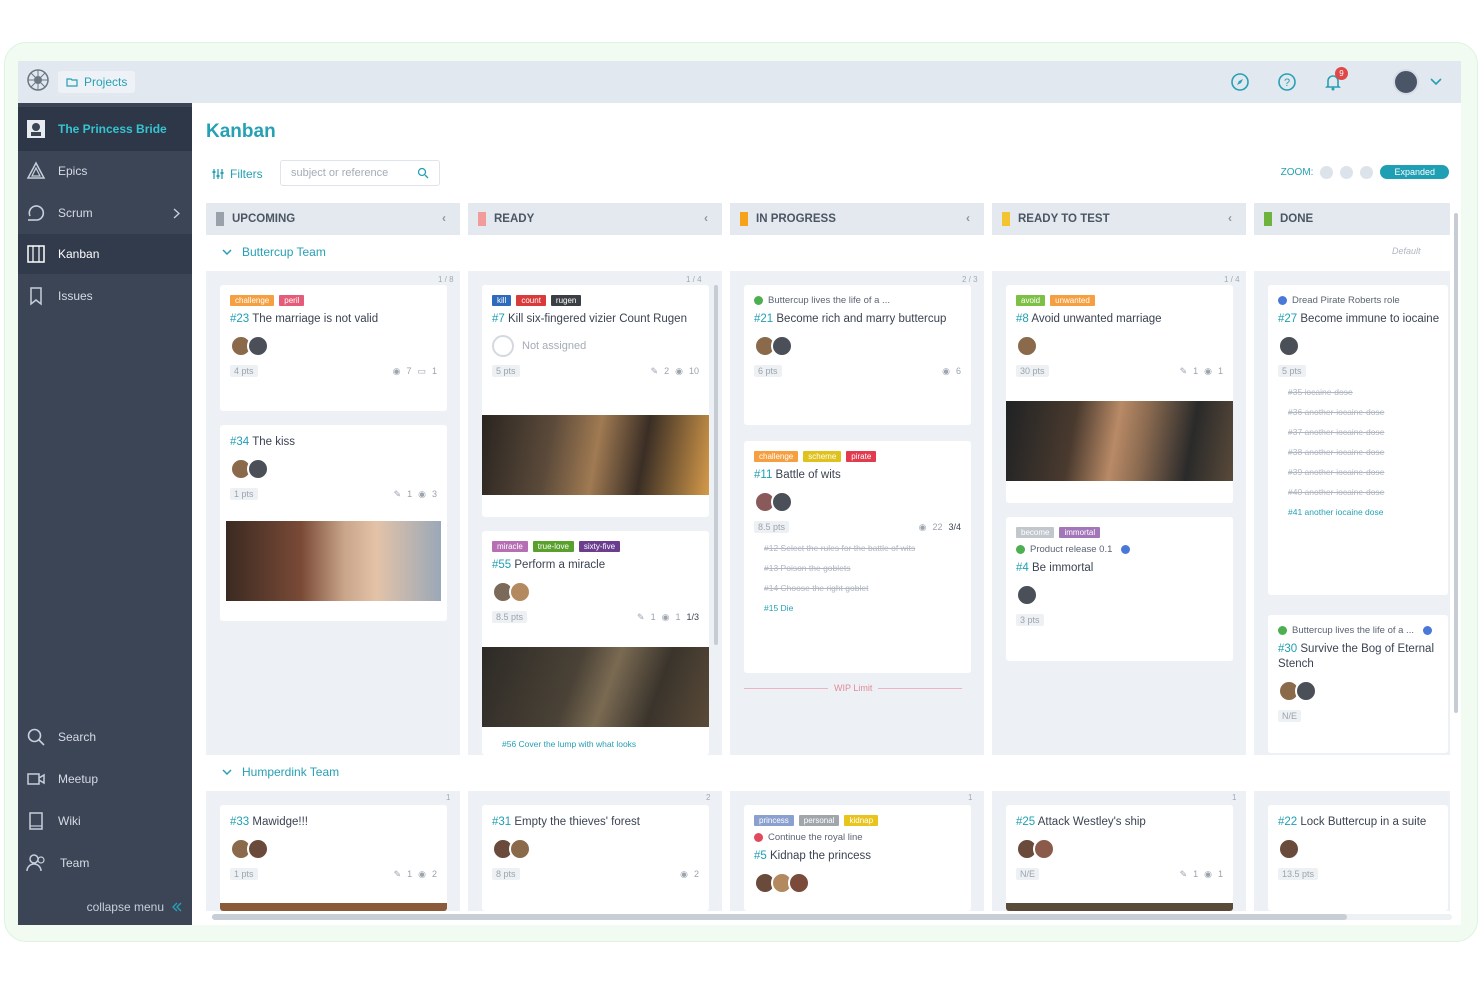 Image resolution: width=1480 pixels, height=987 pixels. I want to click on app-logo-icon, so click(38, 80).